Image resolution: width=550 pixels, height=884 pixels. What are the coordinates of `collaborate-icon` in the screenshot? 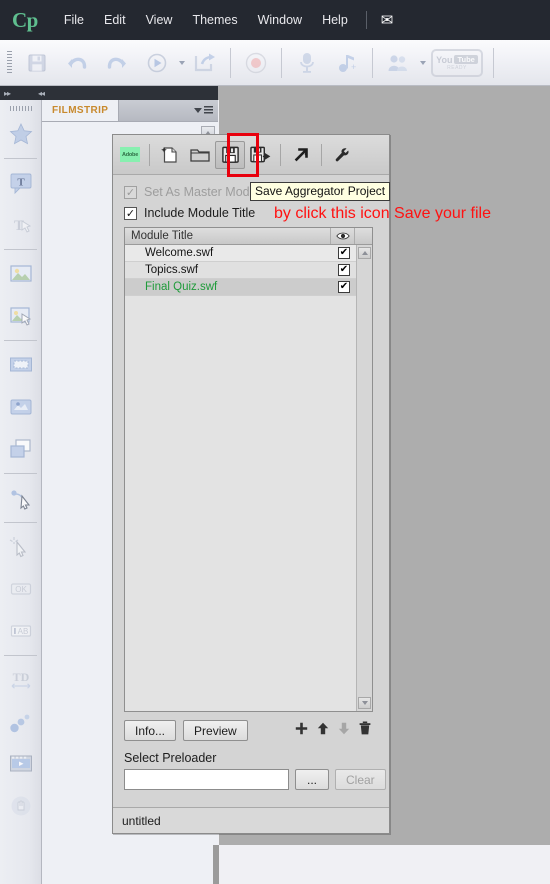 It's located at (398, 63).